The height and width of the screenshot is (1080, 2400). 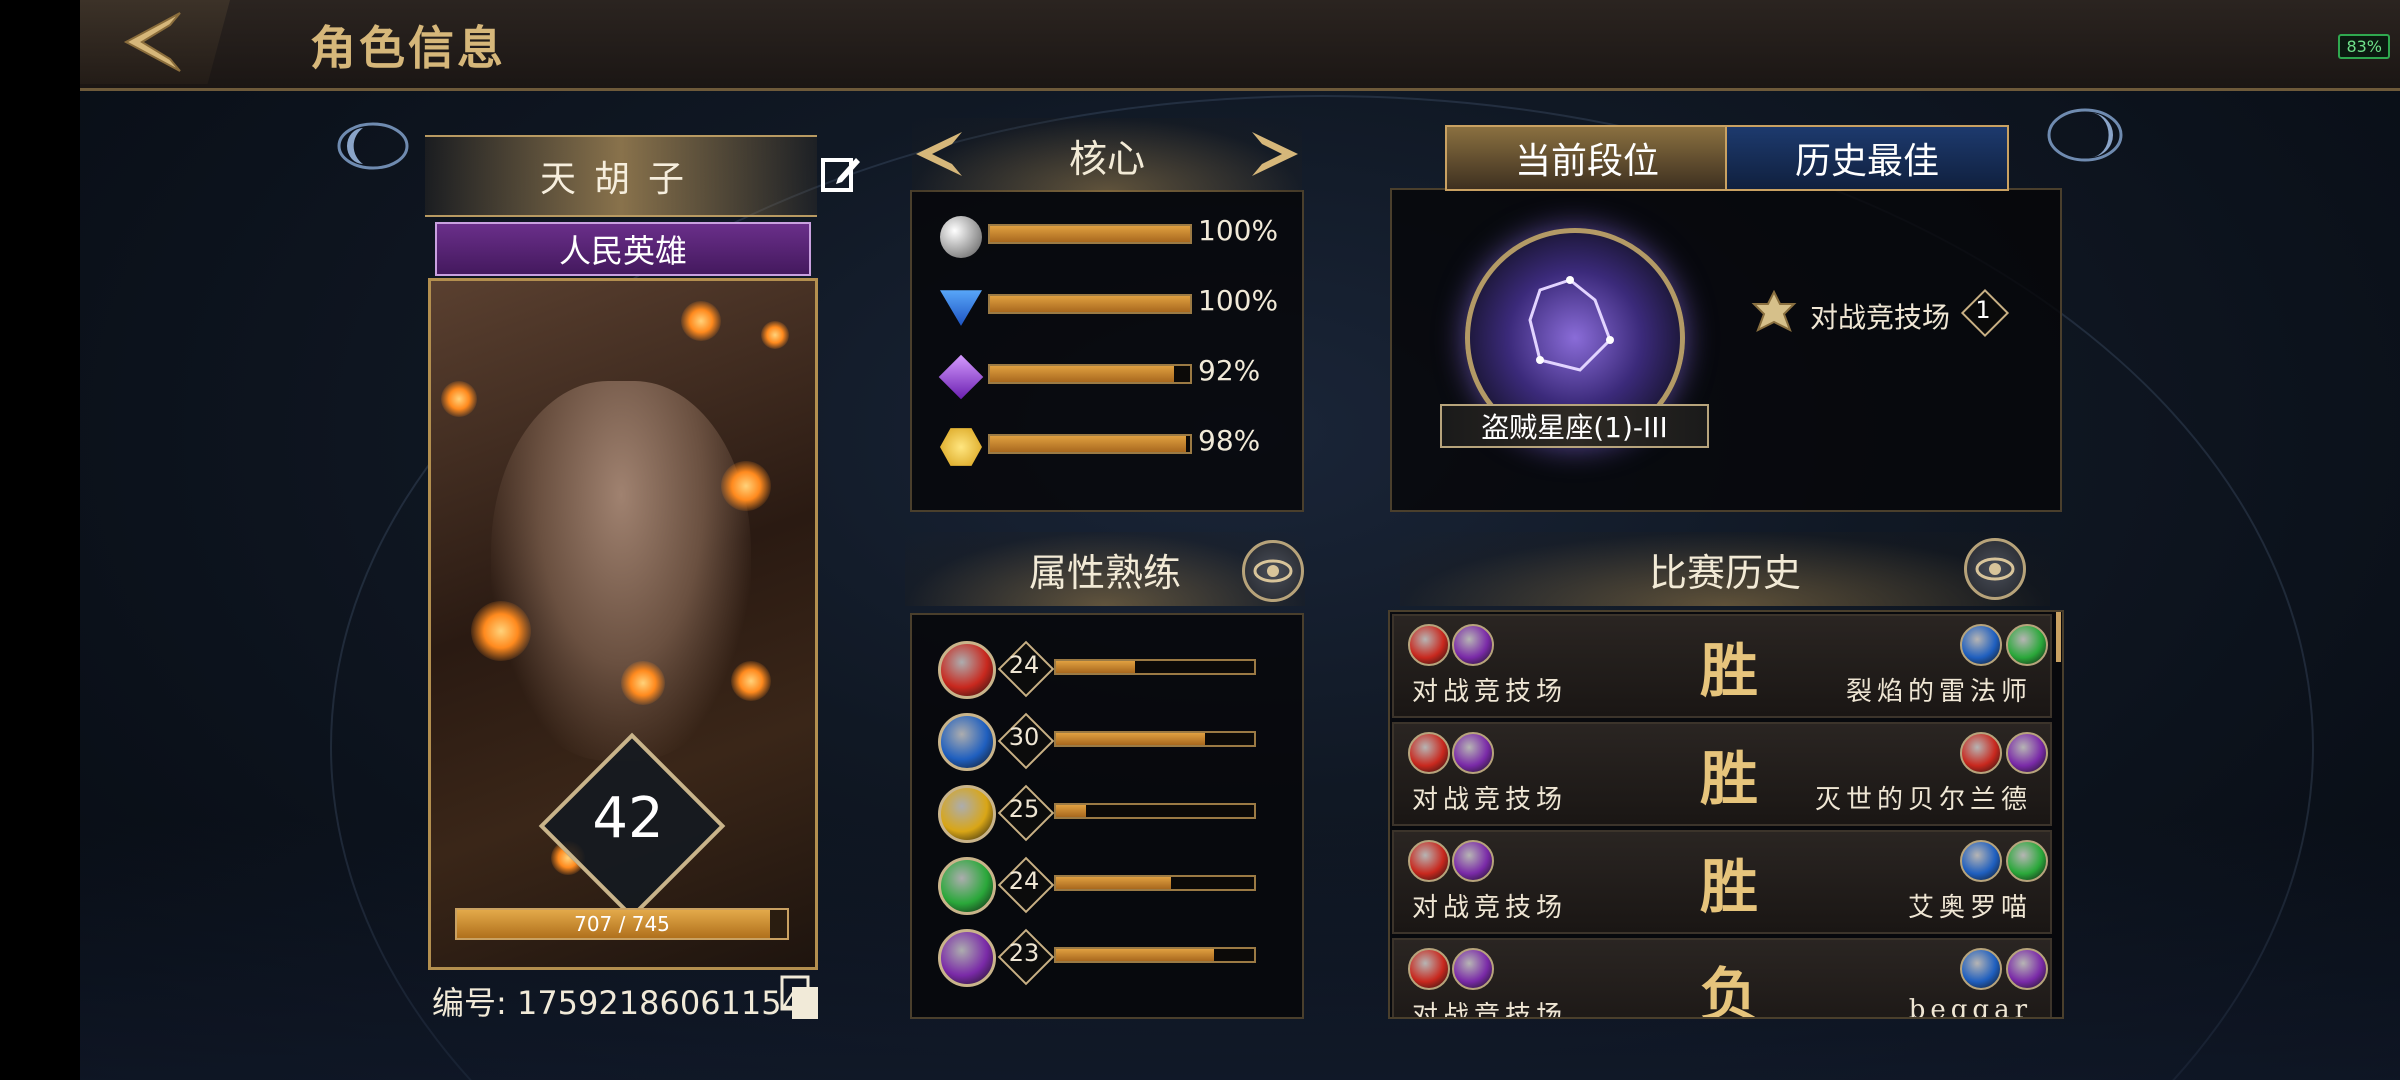 What do you see at coordinates (1774, 311) in the screenshot?
I see `arena-medal-icon` at bounding box center [1774, 311].